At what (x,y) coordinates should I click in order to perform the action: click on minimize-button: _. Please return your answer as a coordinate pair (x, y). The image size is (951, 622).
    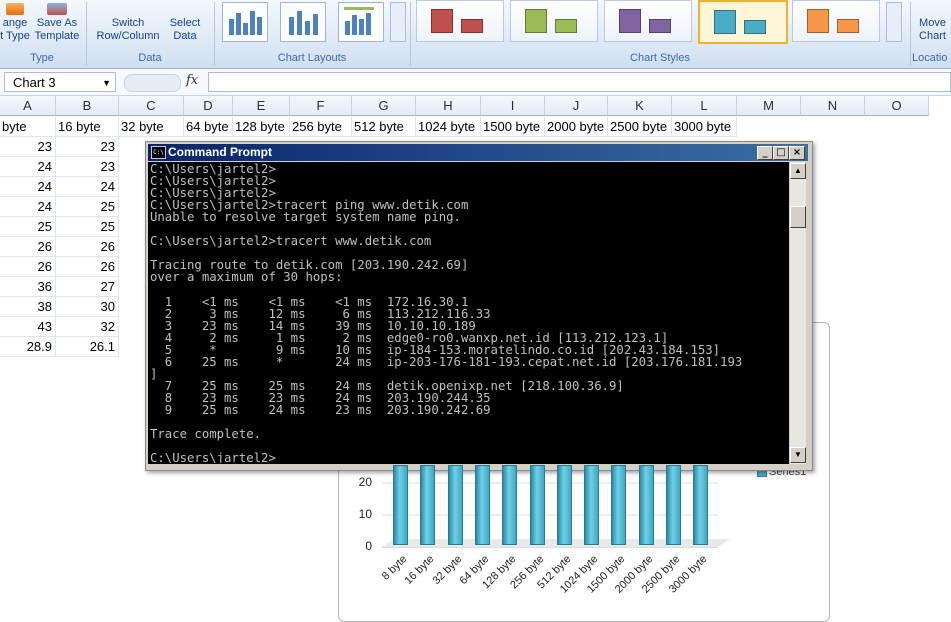
    Looking at the image, I should click on (765, 153).